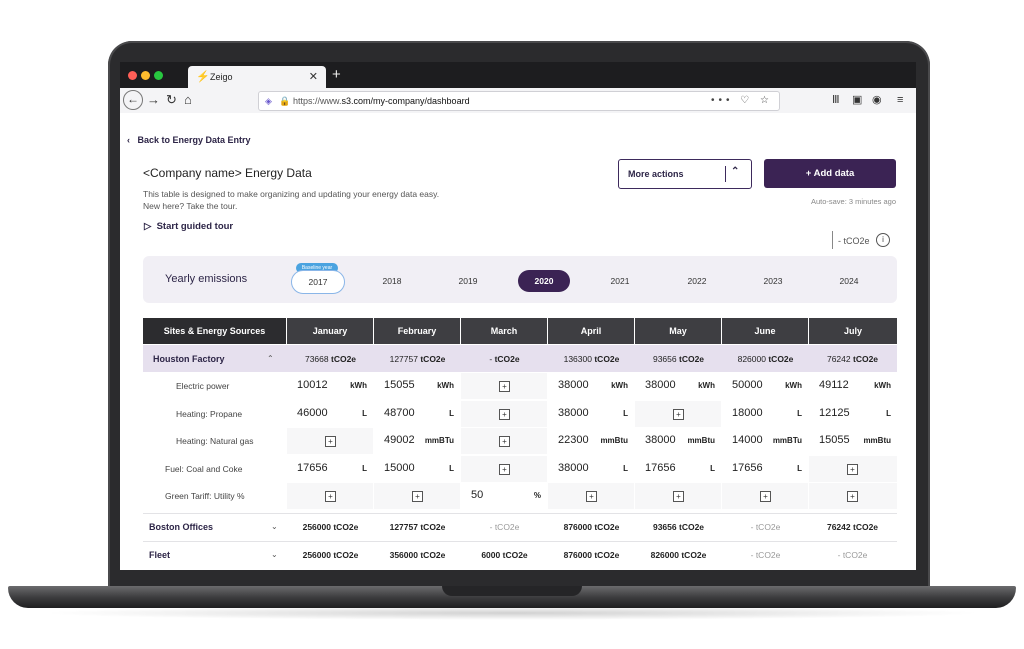 Image resolution: width=1024 pixels, height=649 pixels. What do you see at coordinates (417, 386) in the screenshot?
I see `data-cell: 15055 kWh` at bounding box center [417, 386].